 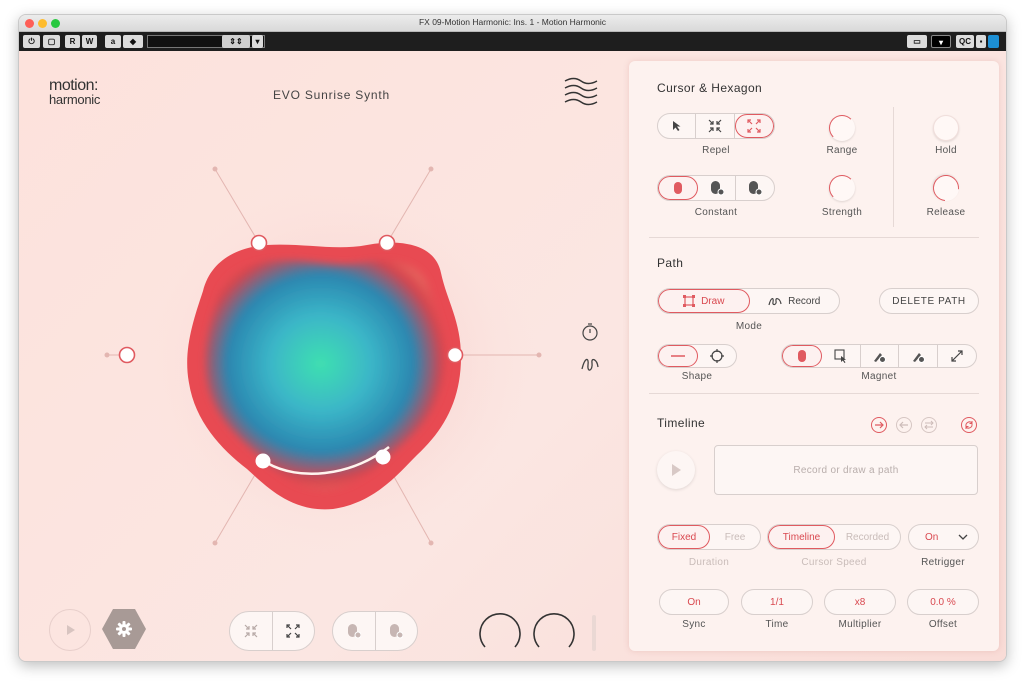 I want to click on retrigger-dropdown: On, so click(x=943, y=537).